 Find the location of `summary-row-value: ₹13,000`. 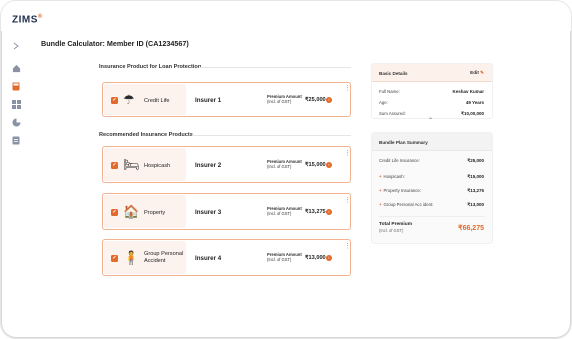

summary-row-value: ₹13,000 is located at coordinates (475, 204).